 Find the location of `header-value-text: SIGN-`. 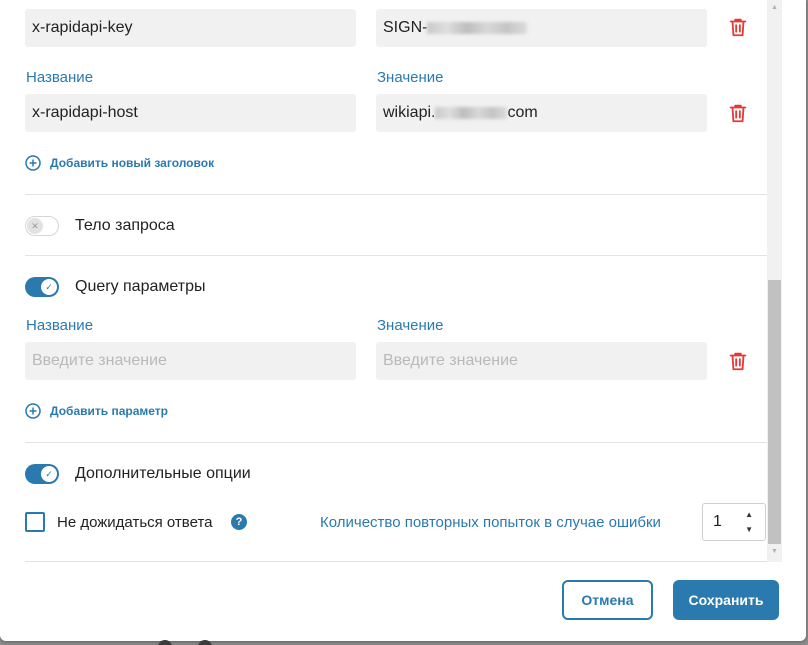

header-value-text: SIGN- is located at coordinates (405, 27).